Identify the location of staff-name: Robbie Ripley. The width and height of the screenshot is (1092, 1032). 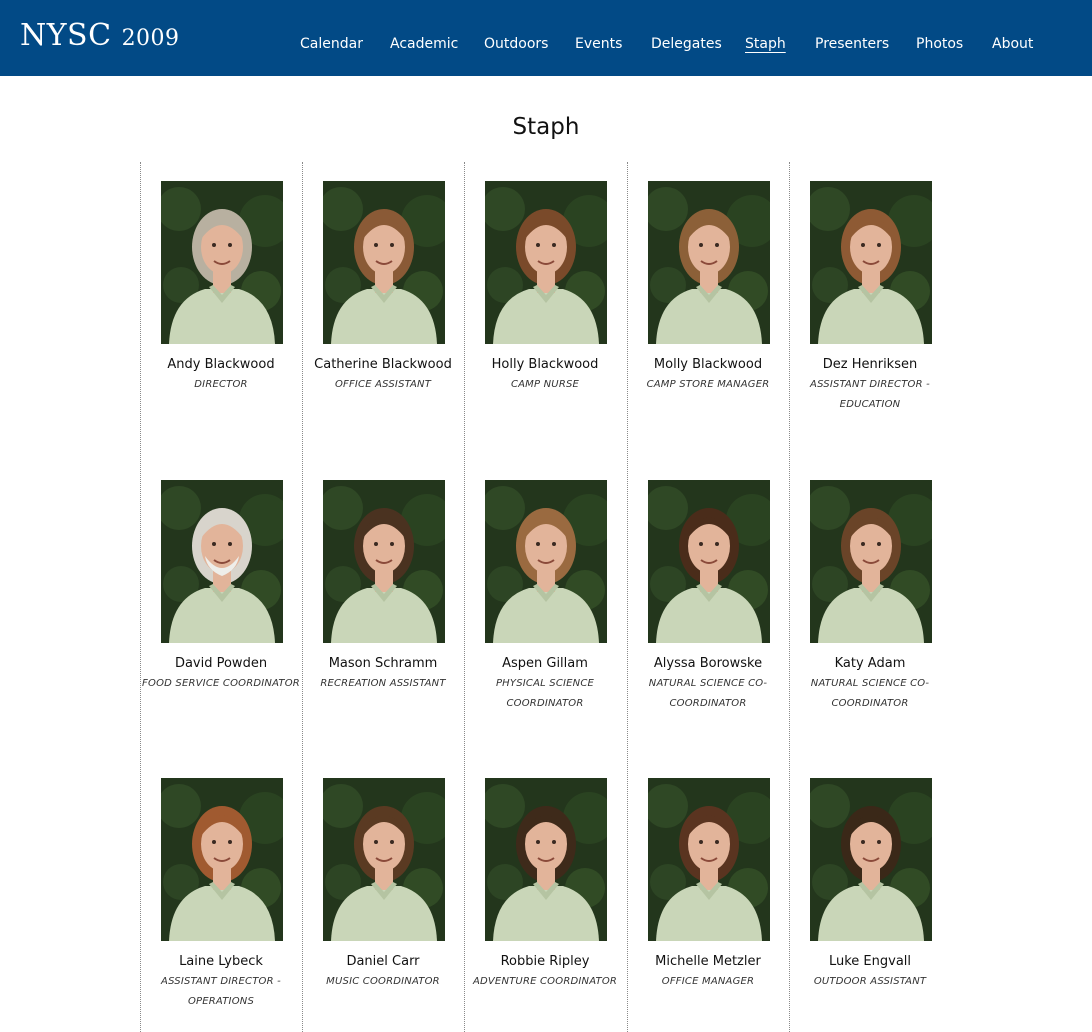
(545, 961).